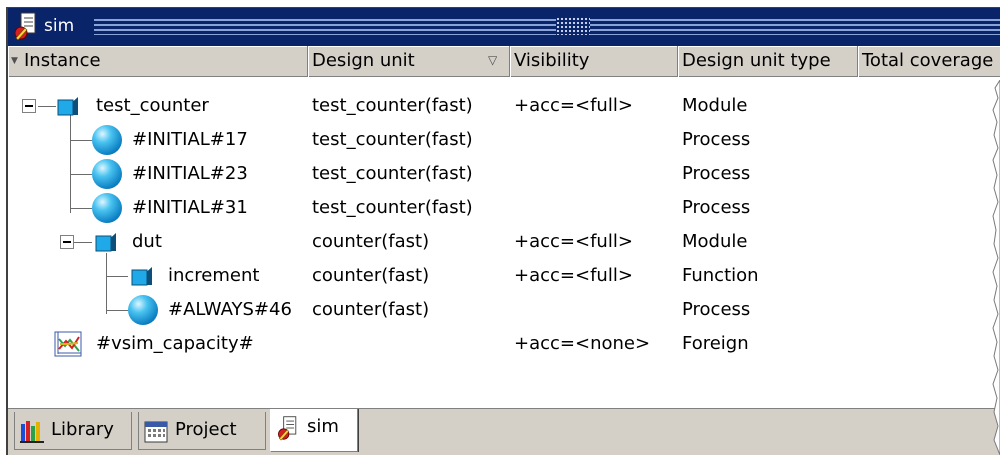  What do you see at coordinates (363, 60) in the screenshot?
I see `column-design-unit-label: Design unit` at bounding box center [363, 60].